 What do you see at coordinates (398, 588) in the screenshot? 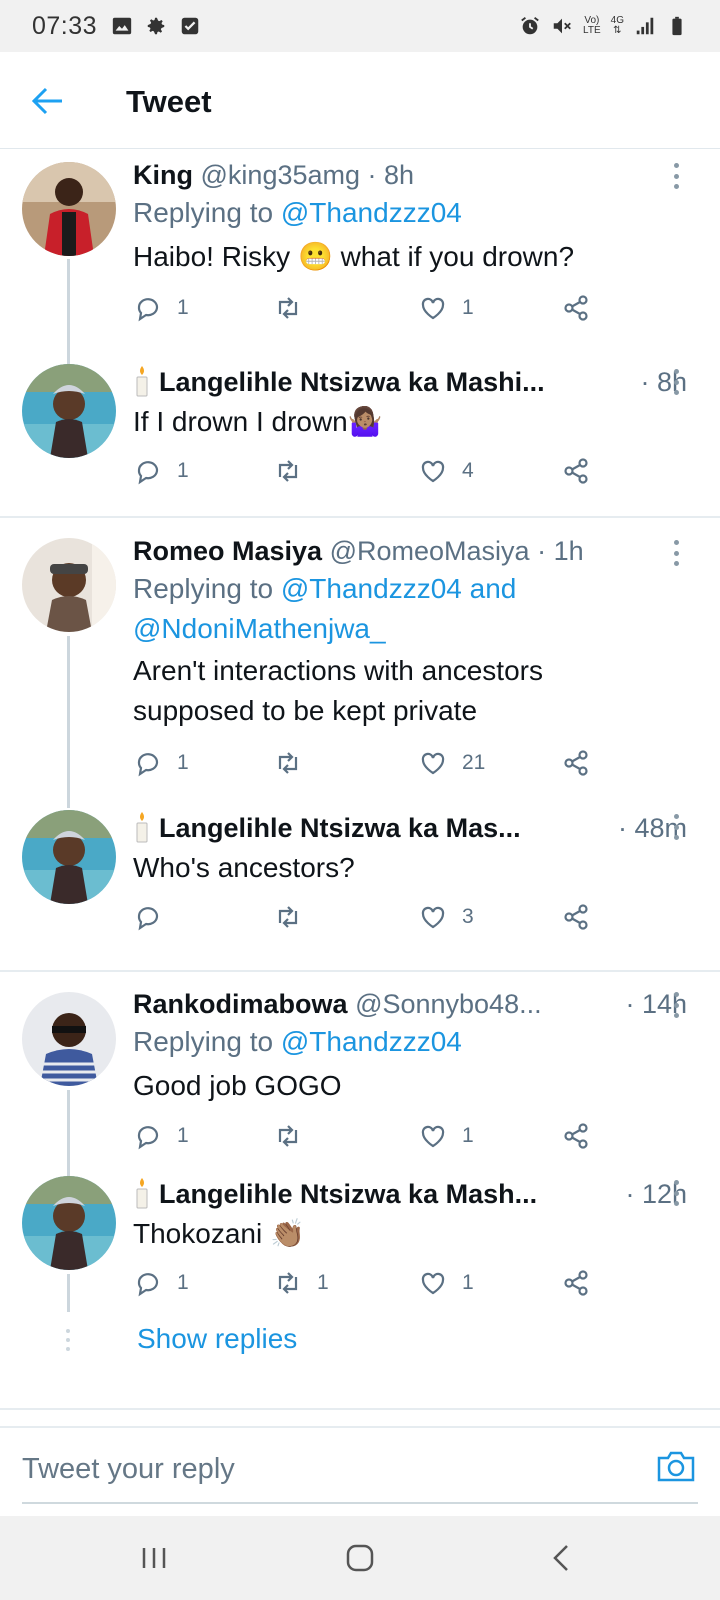
I see `mention-link: @Thandzzz04 and` at bounding box center [398, 588].